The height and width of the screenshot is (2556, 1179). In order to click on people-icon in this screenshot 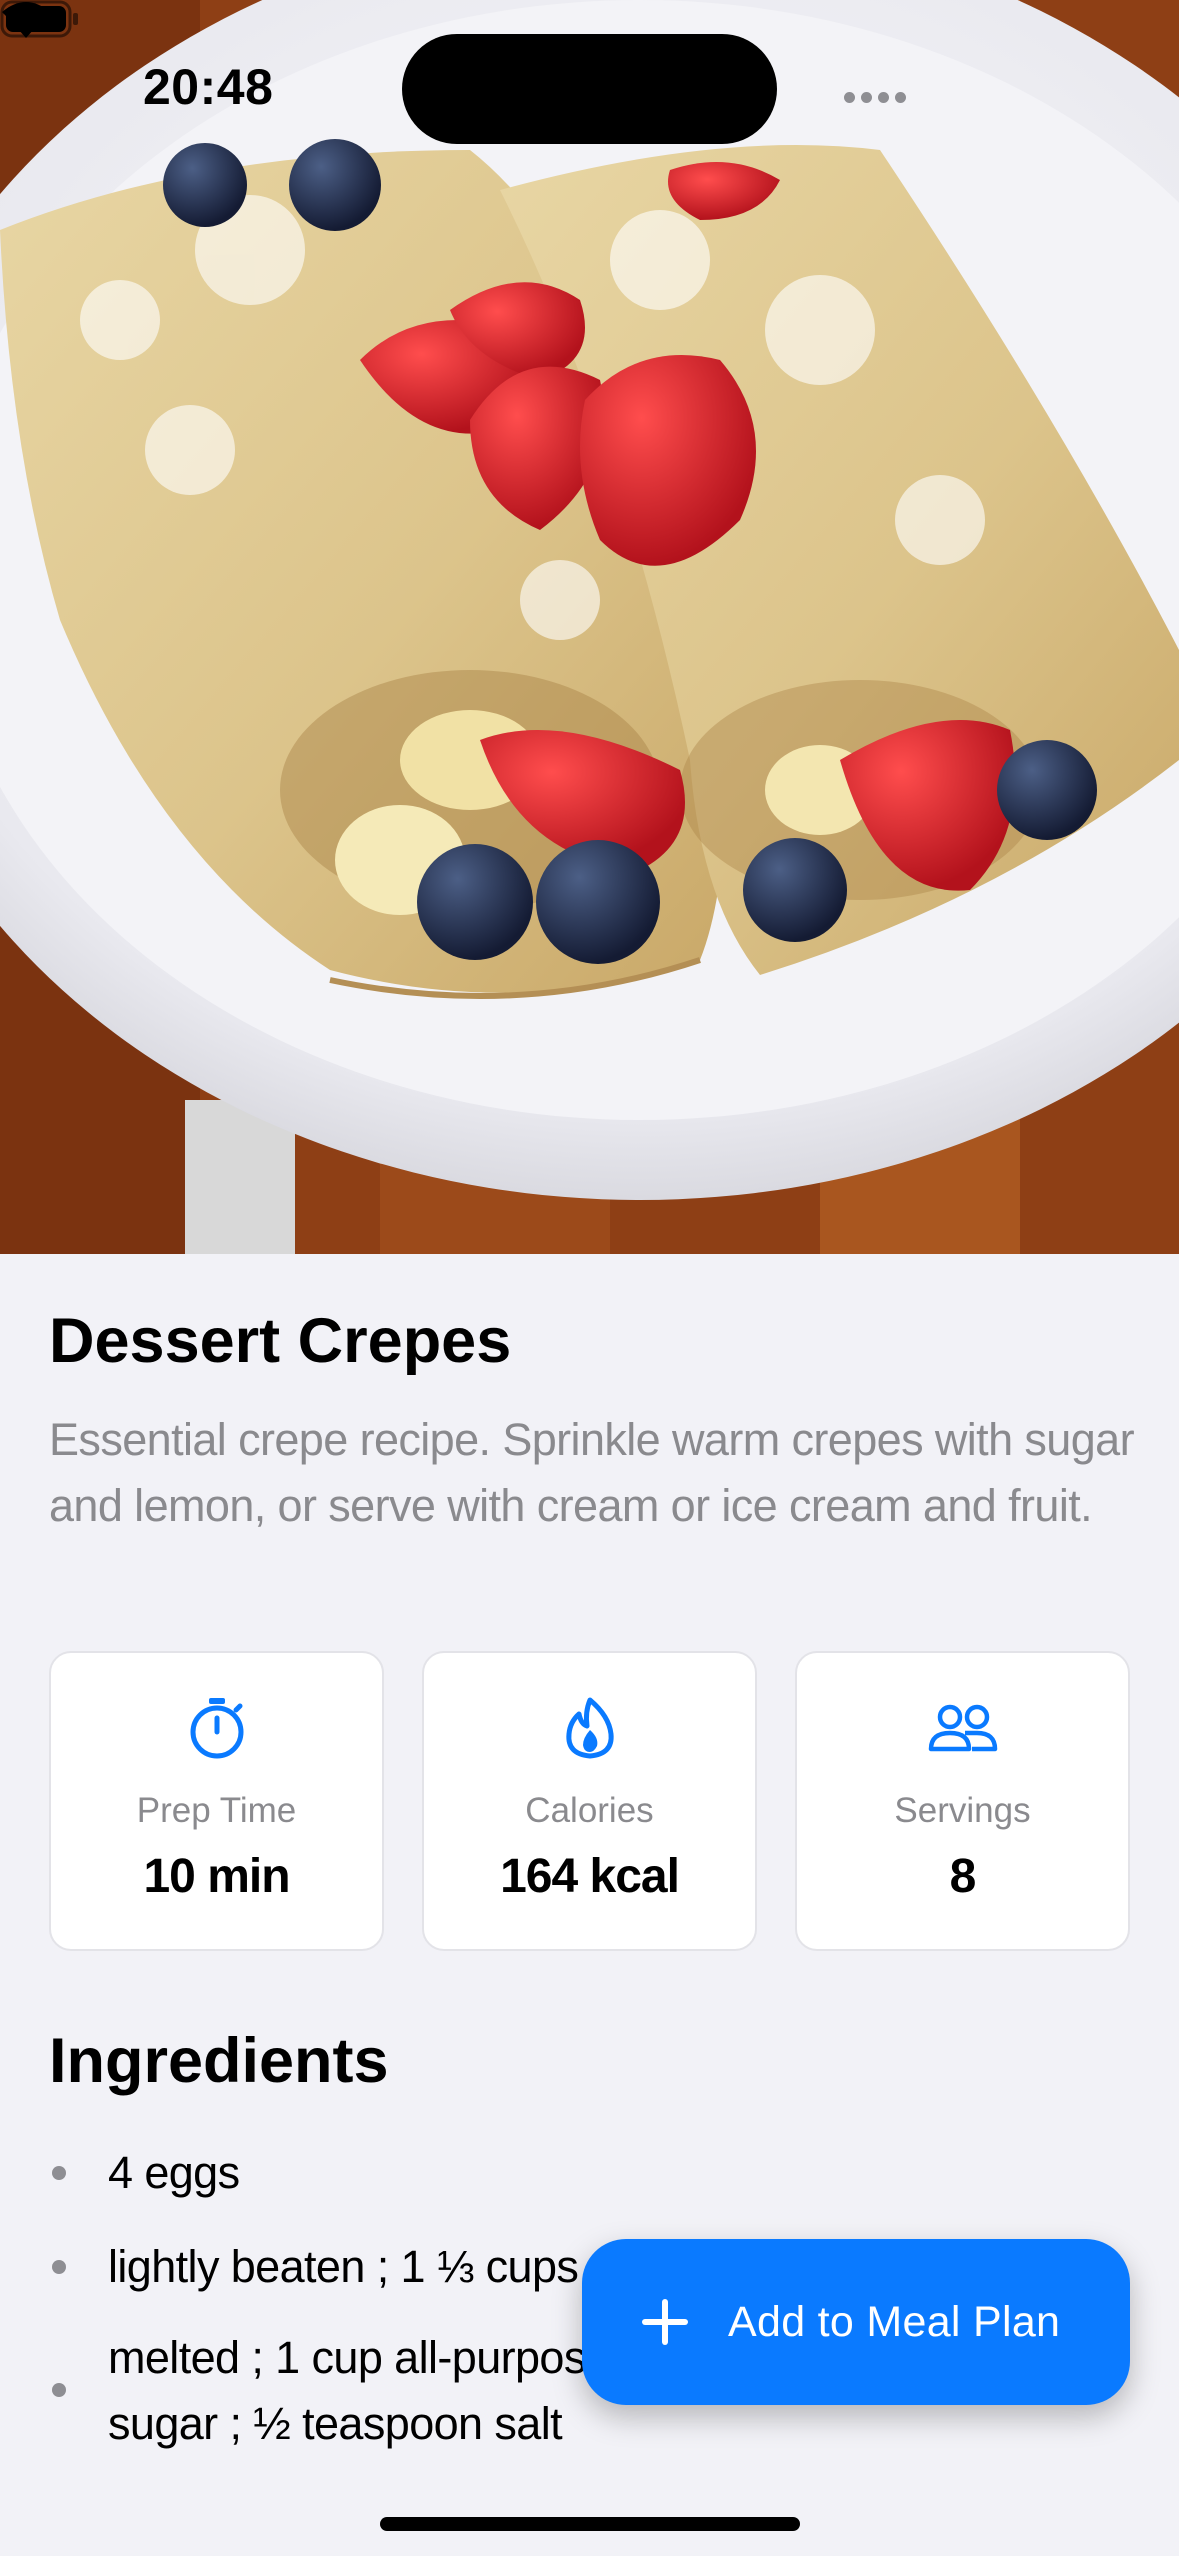, I will do `click(963, 1728)`.